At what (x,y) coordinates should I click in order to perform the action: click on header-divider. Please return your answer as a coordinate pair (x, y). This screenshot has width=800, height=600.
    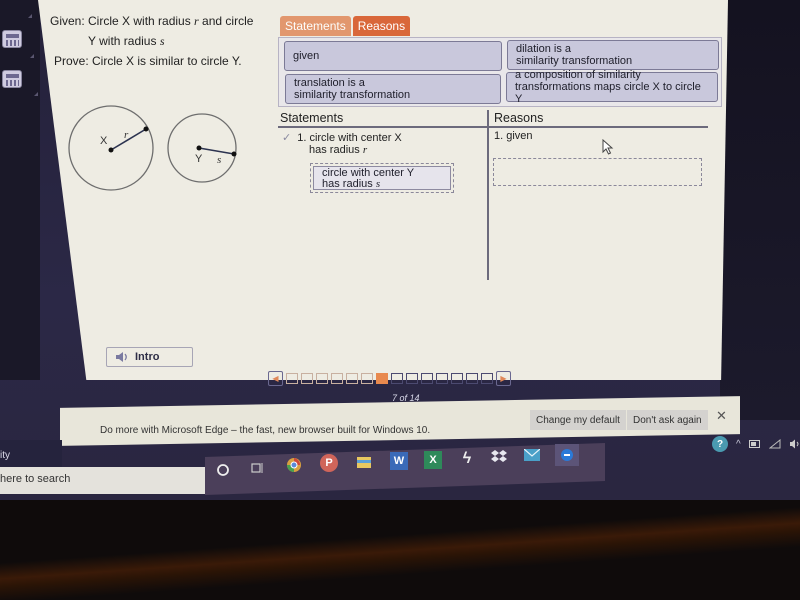
    Looking at the image, I should click on (493, 127).